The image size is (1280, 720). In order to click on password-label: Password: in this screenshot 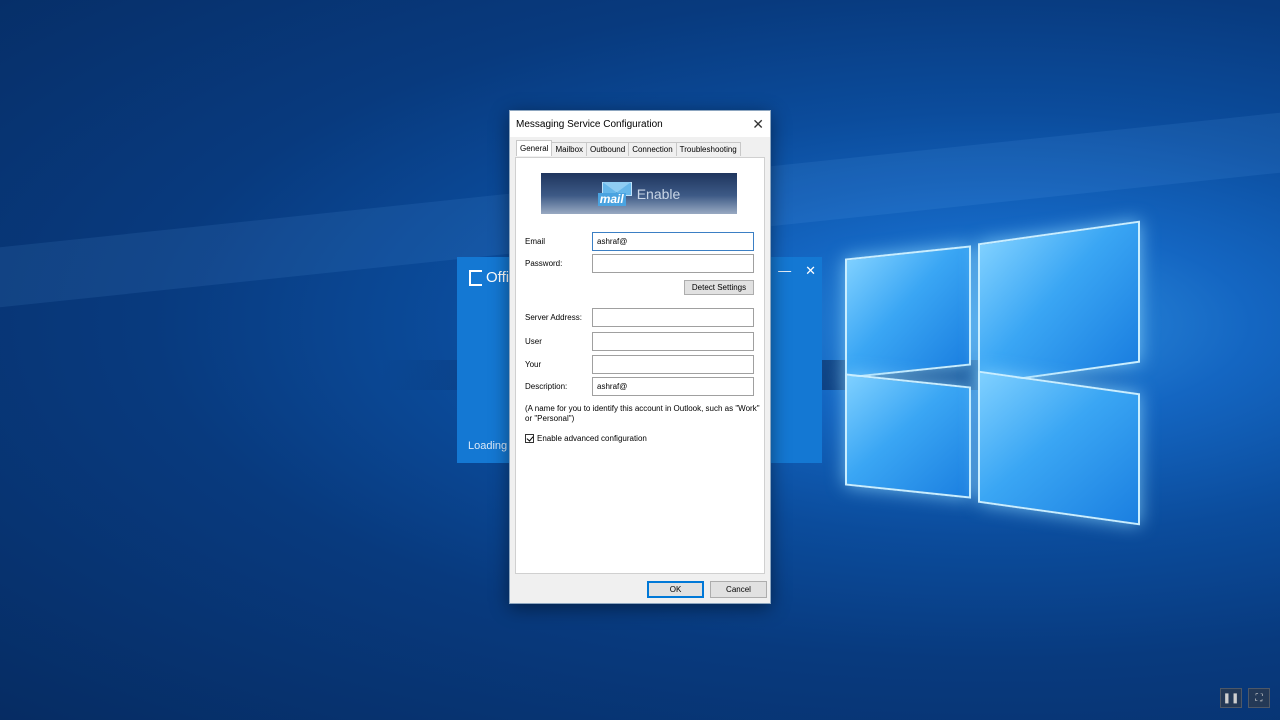, I will do `click(544, 263)`.